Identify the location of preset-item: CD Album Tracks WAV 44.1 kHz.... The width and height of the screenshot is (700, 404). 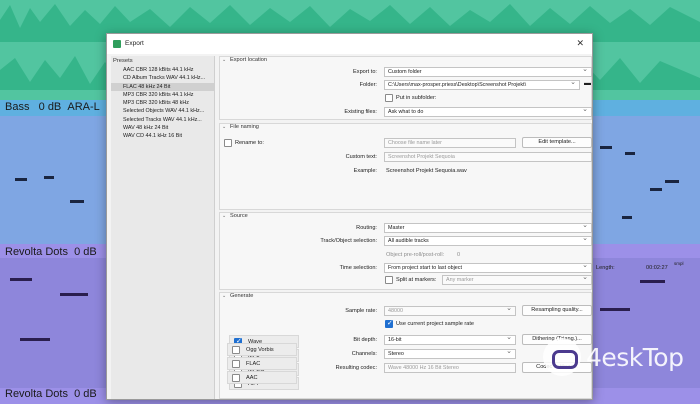
(162, 78).